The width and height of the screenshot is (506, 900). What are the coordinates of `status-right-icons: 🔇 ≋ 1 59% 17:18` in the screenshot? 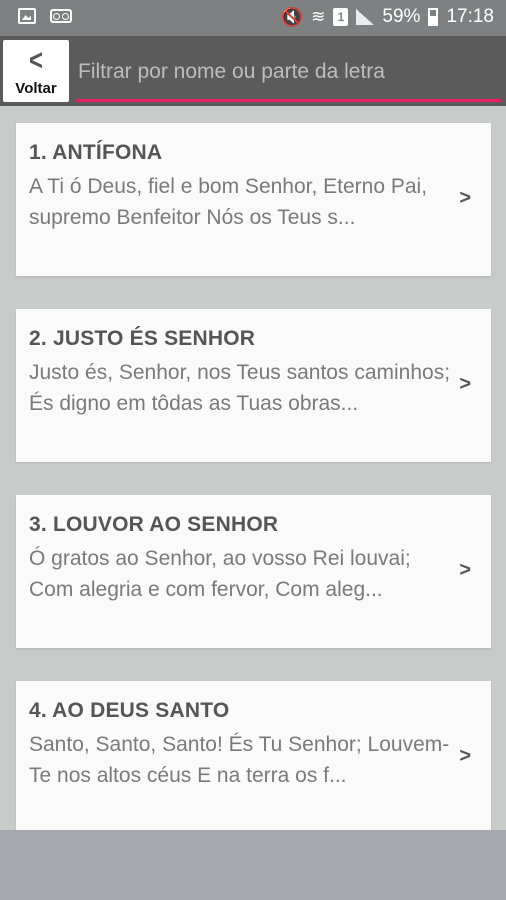 It's located at (387, 17).